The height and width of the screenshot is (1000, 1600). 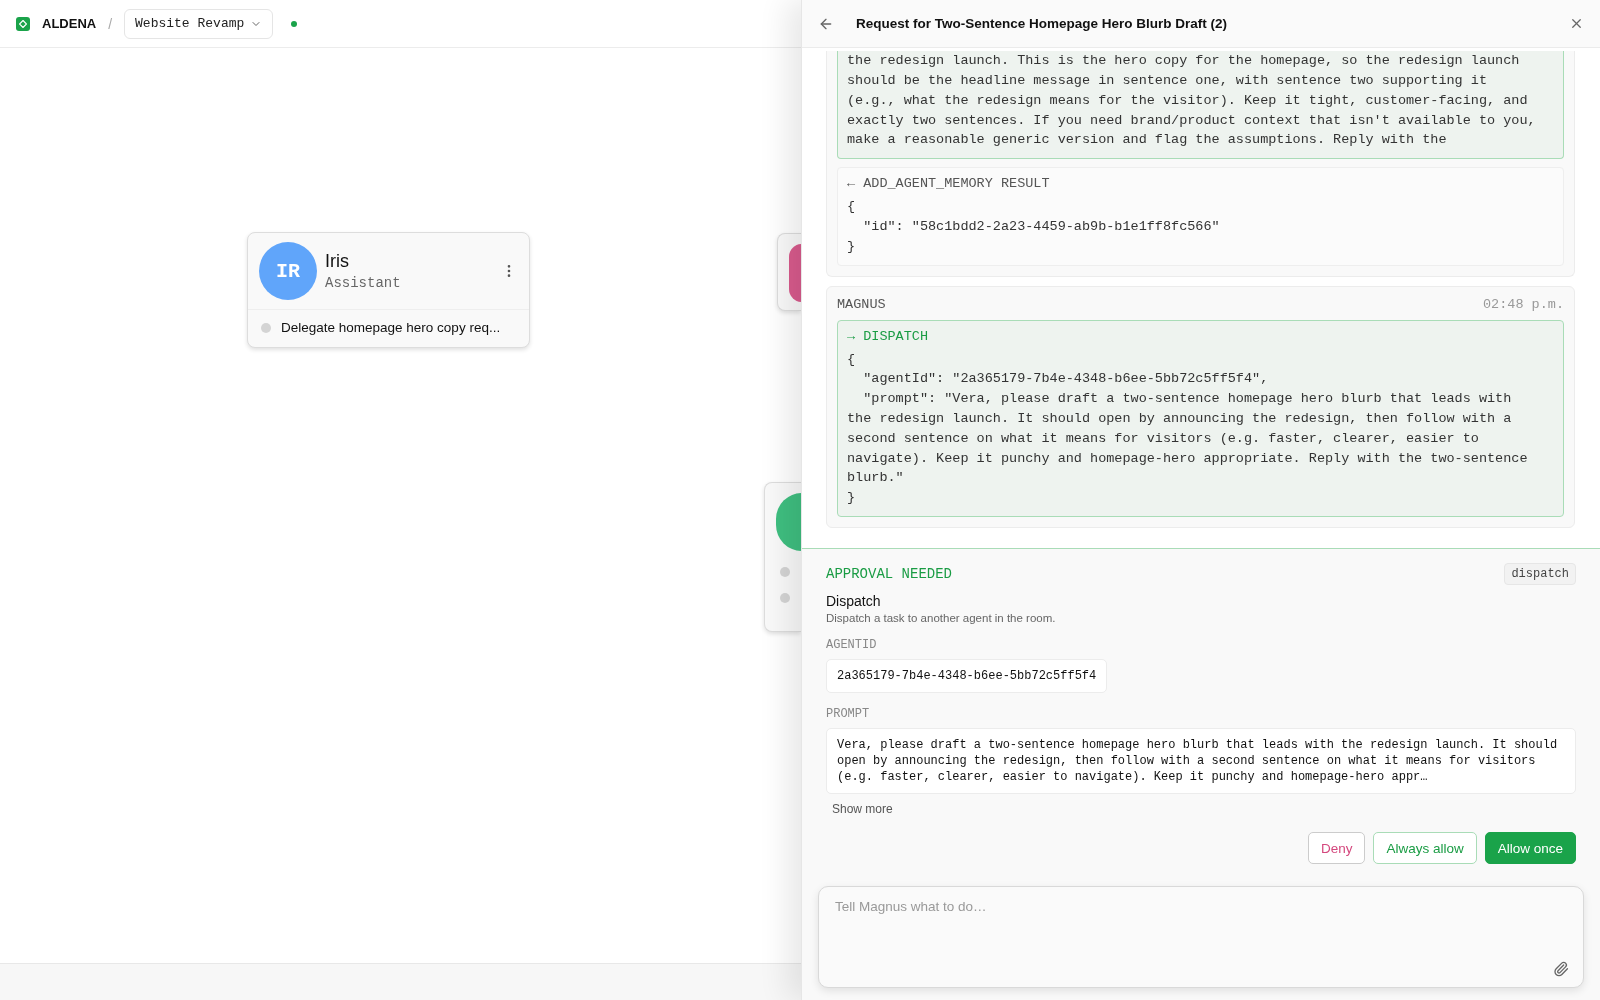 I want to click on agent-name: Iris, so click(x=337, y=261).